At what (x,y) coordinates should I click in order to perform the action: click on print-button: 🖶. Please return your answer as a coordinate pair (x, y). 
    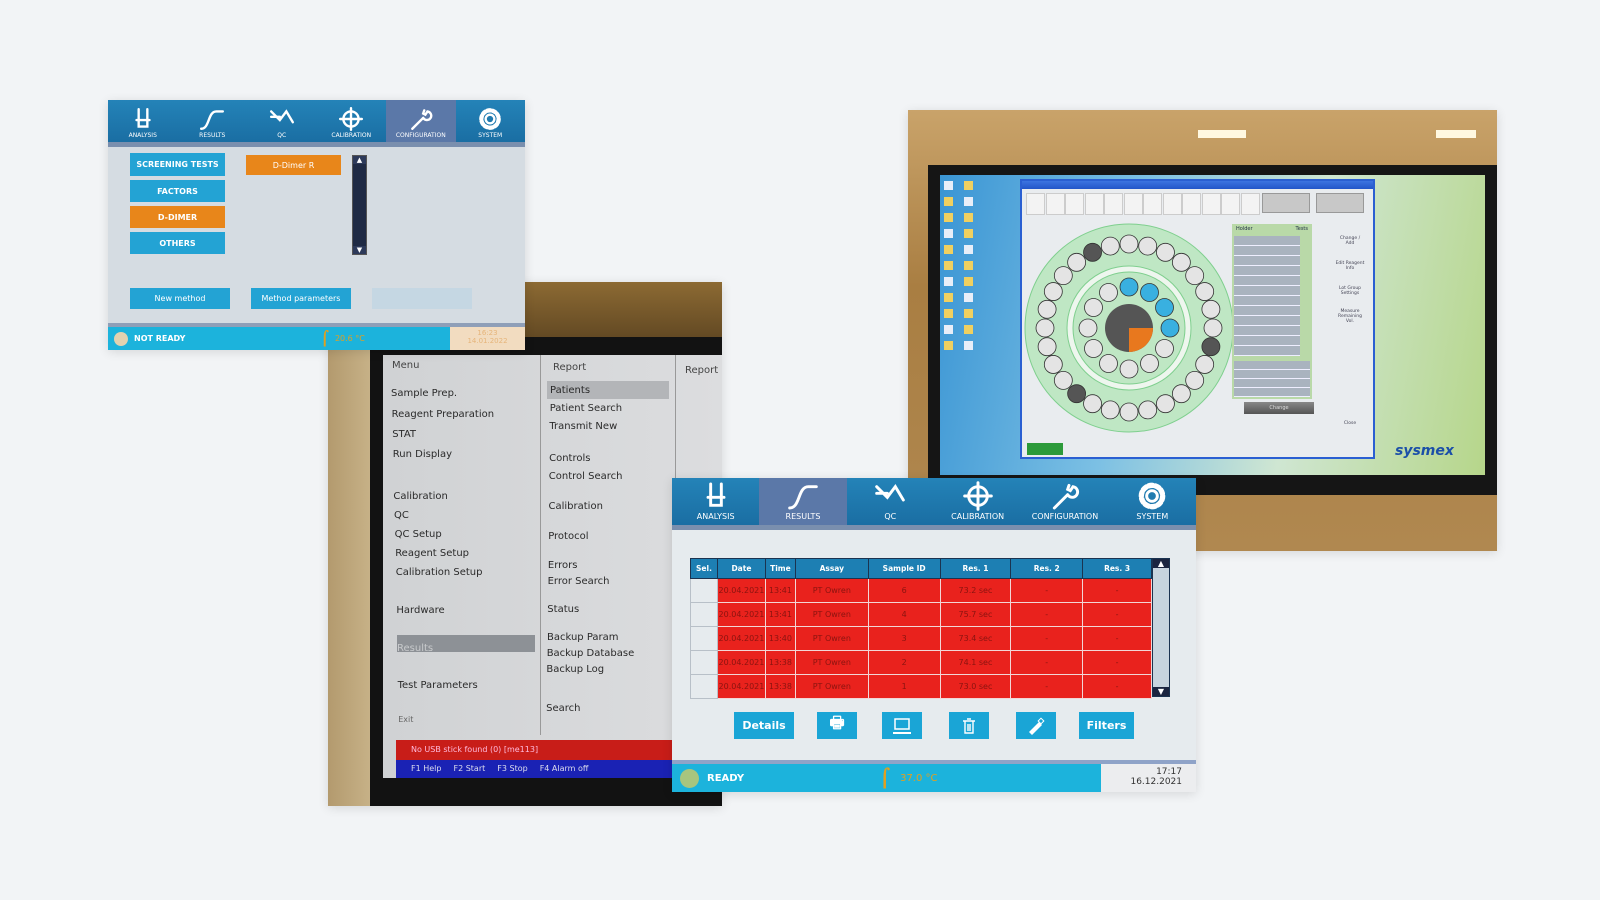
    Looking at the image, I should click on (837, 725).